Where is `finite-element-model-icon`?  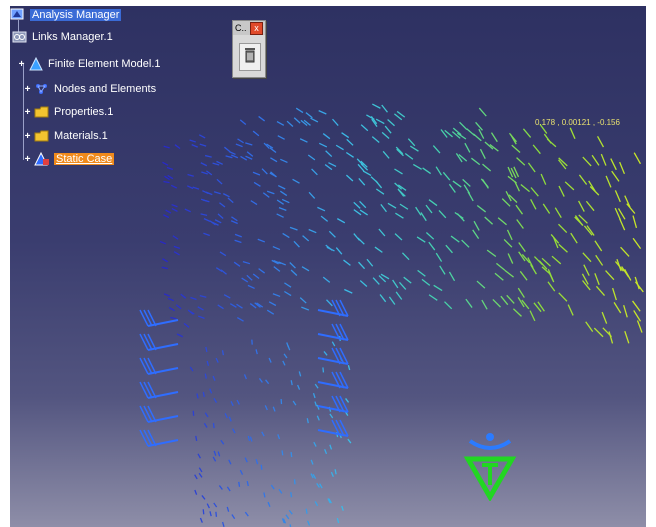
finite-element-model-icon is located at coordinates (36, 63).